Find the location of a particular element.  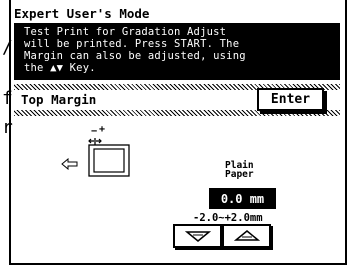

increase-button is located at coordinates (246, 236).